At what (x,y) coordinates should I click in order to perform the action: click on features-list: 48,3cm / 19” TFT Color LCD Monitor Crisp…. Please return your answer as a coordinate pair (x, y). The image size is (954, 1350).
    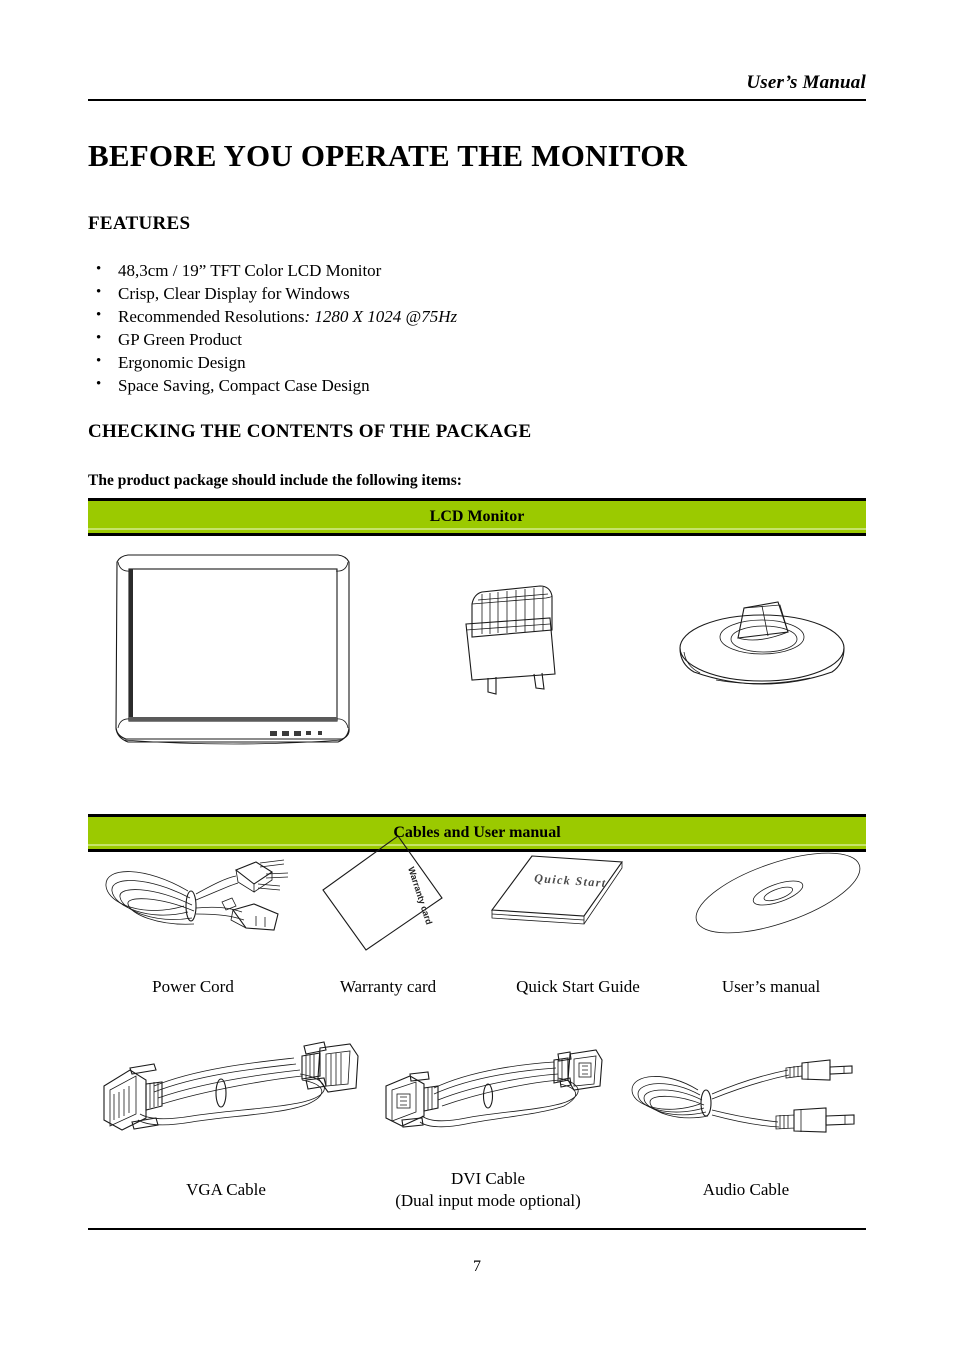
    Looking at the image, I should click on (398, 327).